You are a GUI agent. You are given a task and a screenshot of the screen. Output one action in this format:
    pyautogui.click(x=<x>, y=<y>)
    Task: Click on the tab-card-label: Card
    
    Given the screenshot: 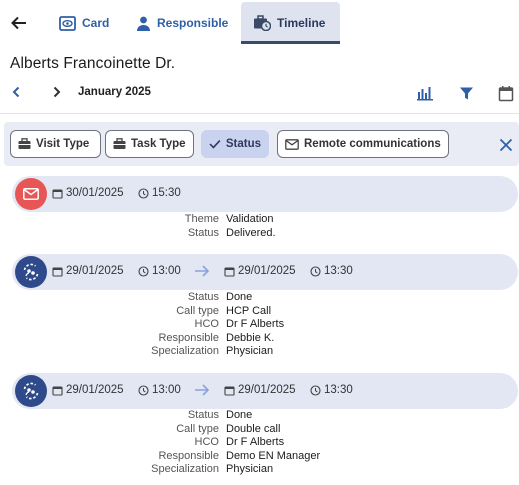 What is the action you would take?
    pyautogui.click(x=96, y=23)
    